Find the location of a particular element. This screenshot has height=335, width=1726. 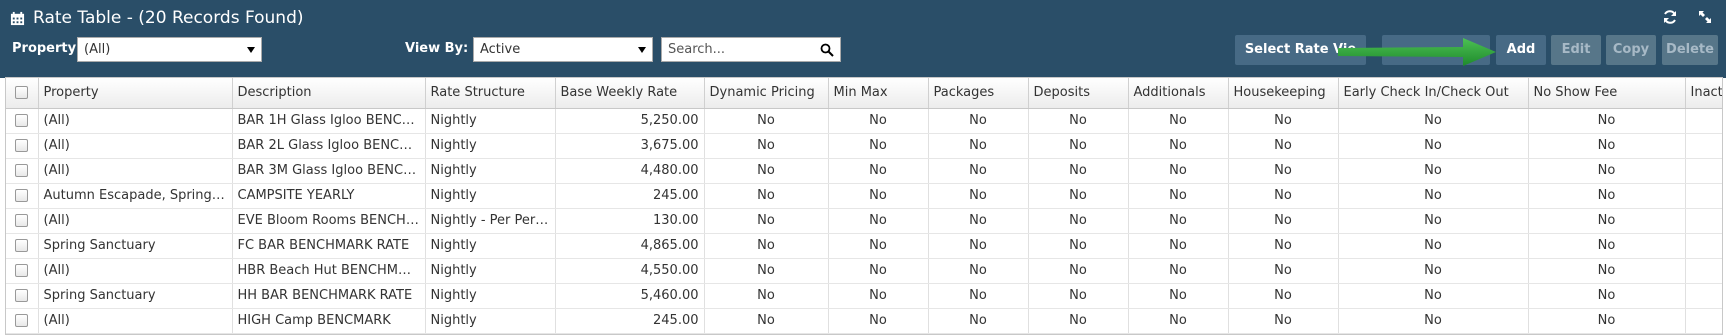

column-header-base-weekly-rate: Base Weekly Rate is located at coordinates (630, 93).